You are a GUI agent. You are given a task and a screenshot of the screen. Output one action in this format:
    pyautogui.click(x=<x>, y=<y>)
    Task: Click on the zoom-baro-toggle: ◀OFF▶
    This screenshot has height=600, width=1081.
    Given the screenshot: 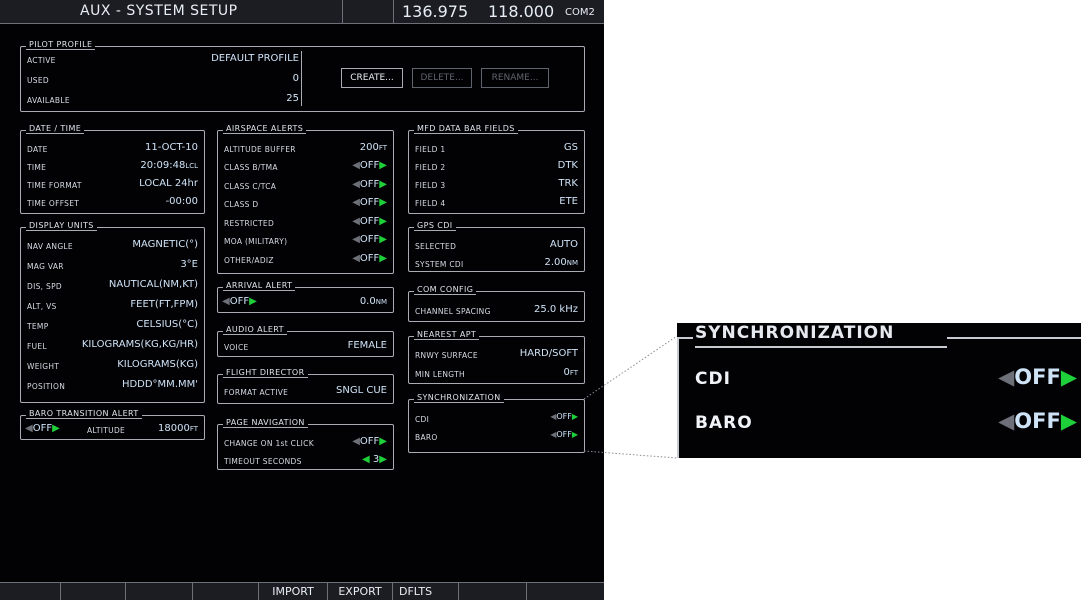 What is the action you would take?
    pyautogui.click(x=1037, y=421)
    